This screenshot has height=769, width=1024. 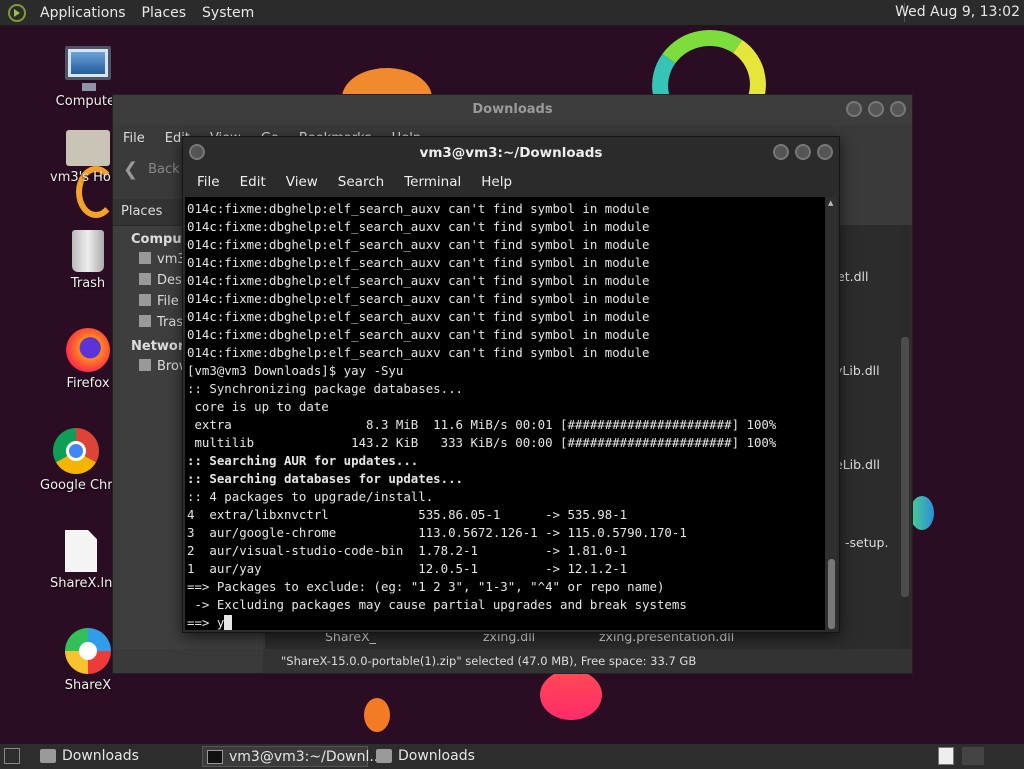 I want to click on chrome-icon, so click(x=76, y=451).